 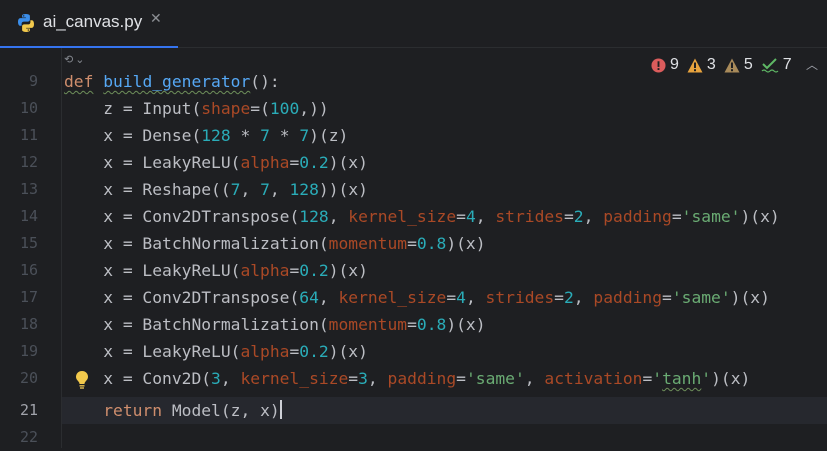 What do you see at coordinates (133, 410) in the screenshot?
I see `keyword: return` at bounding box center [133, 410].